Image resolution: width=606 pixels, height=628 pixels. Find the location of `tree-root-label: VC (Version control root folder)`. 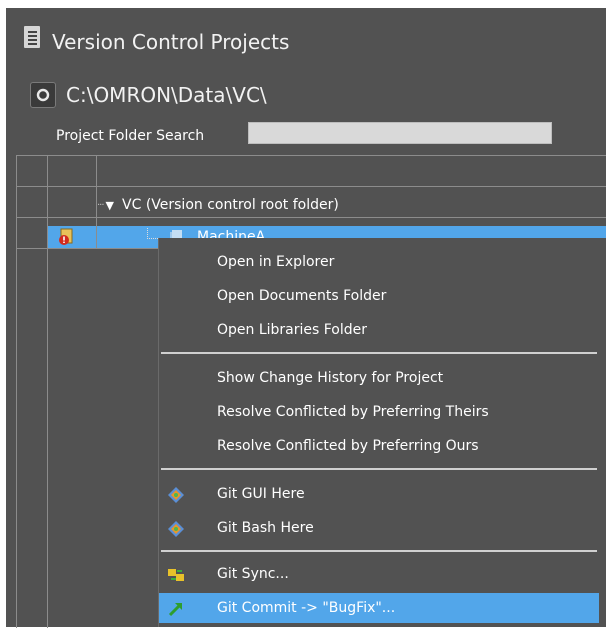

tree-root-label: VC (Version control root folder) is located at coordinates (230, 205).